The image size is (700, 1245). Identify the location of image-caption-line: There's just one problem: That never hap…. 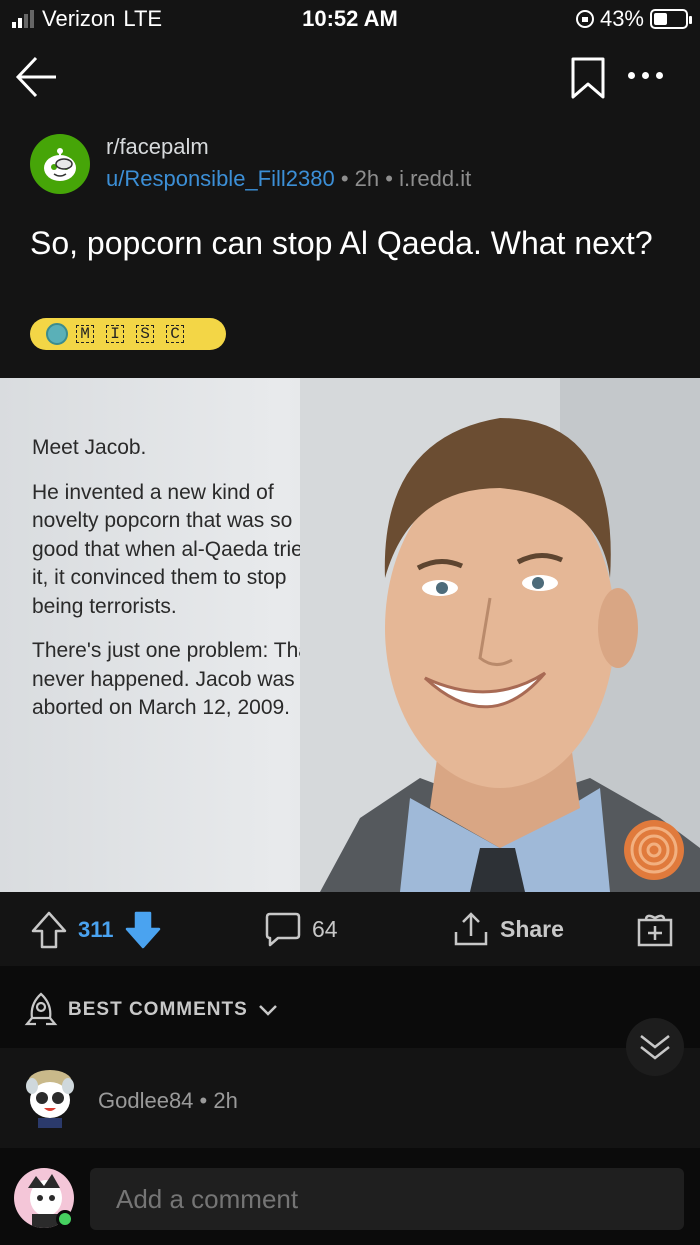
(174, 679).